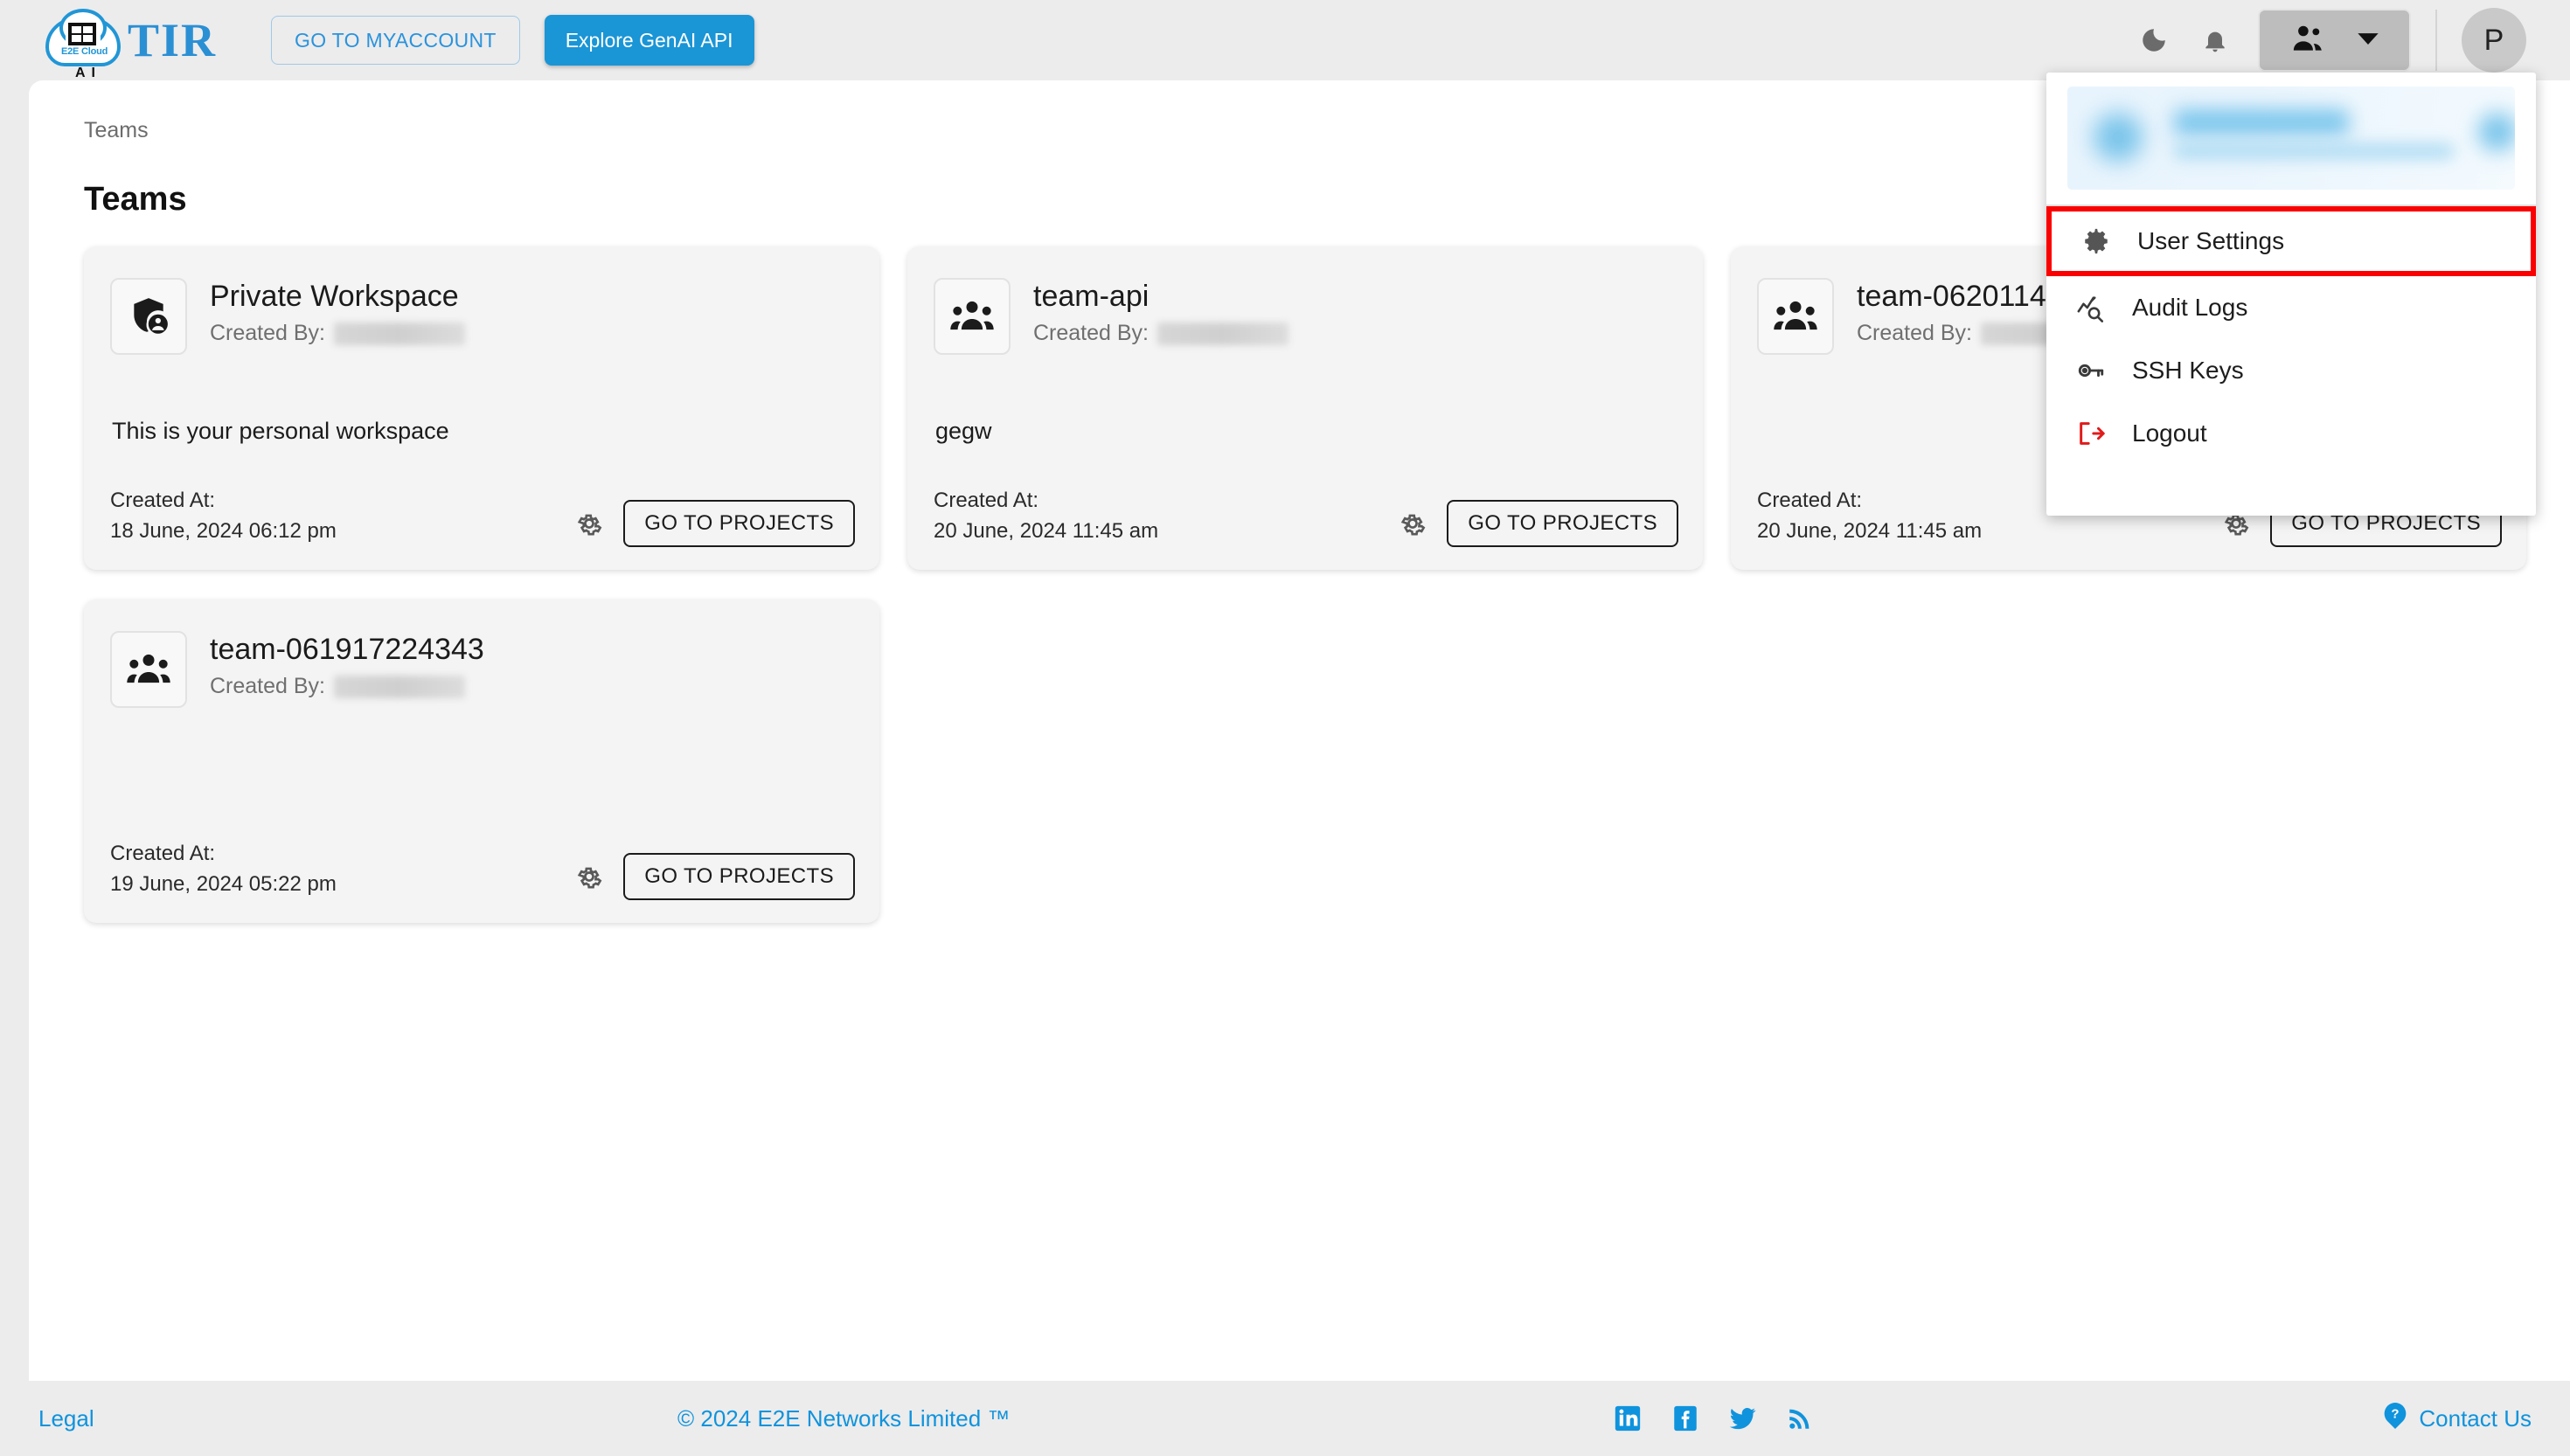  I want to click on card-created-at: Created At: 19 June, 2024 05:22 pm, so click(223, 869).